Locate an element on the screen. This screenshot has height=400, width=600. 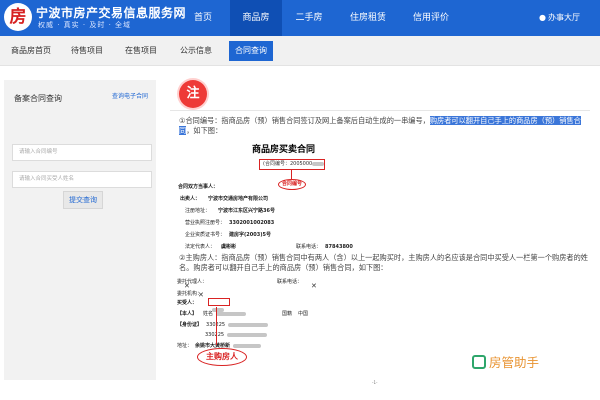
doc2-person-row: 【本人】 姓名 国籍 中国 is located at coordinates (243, 314).